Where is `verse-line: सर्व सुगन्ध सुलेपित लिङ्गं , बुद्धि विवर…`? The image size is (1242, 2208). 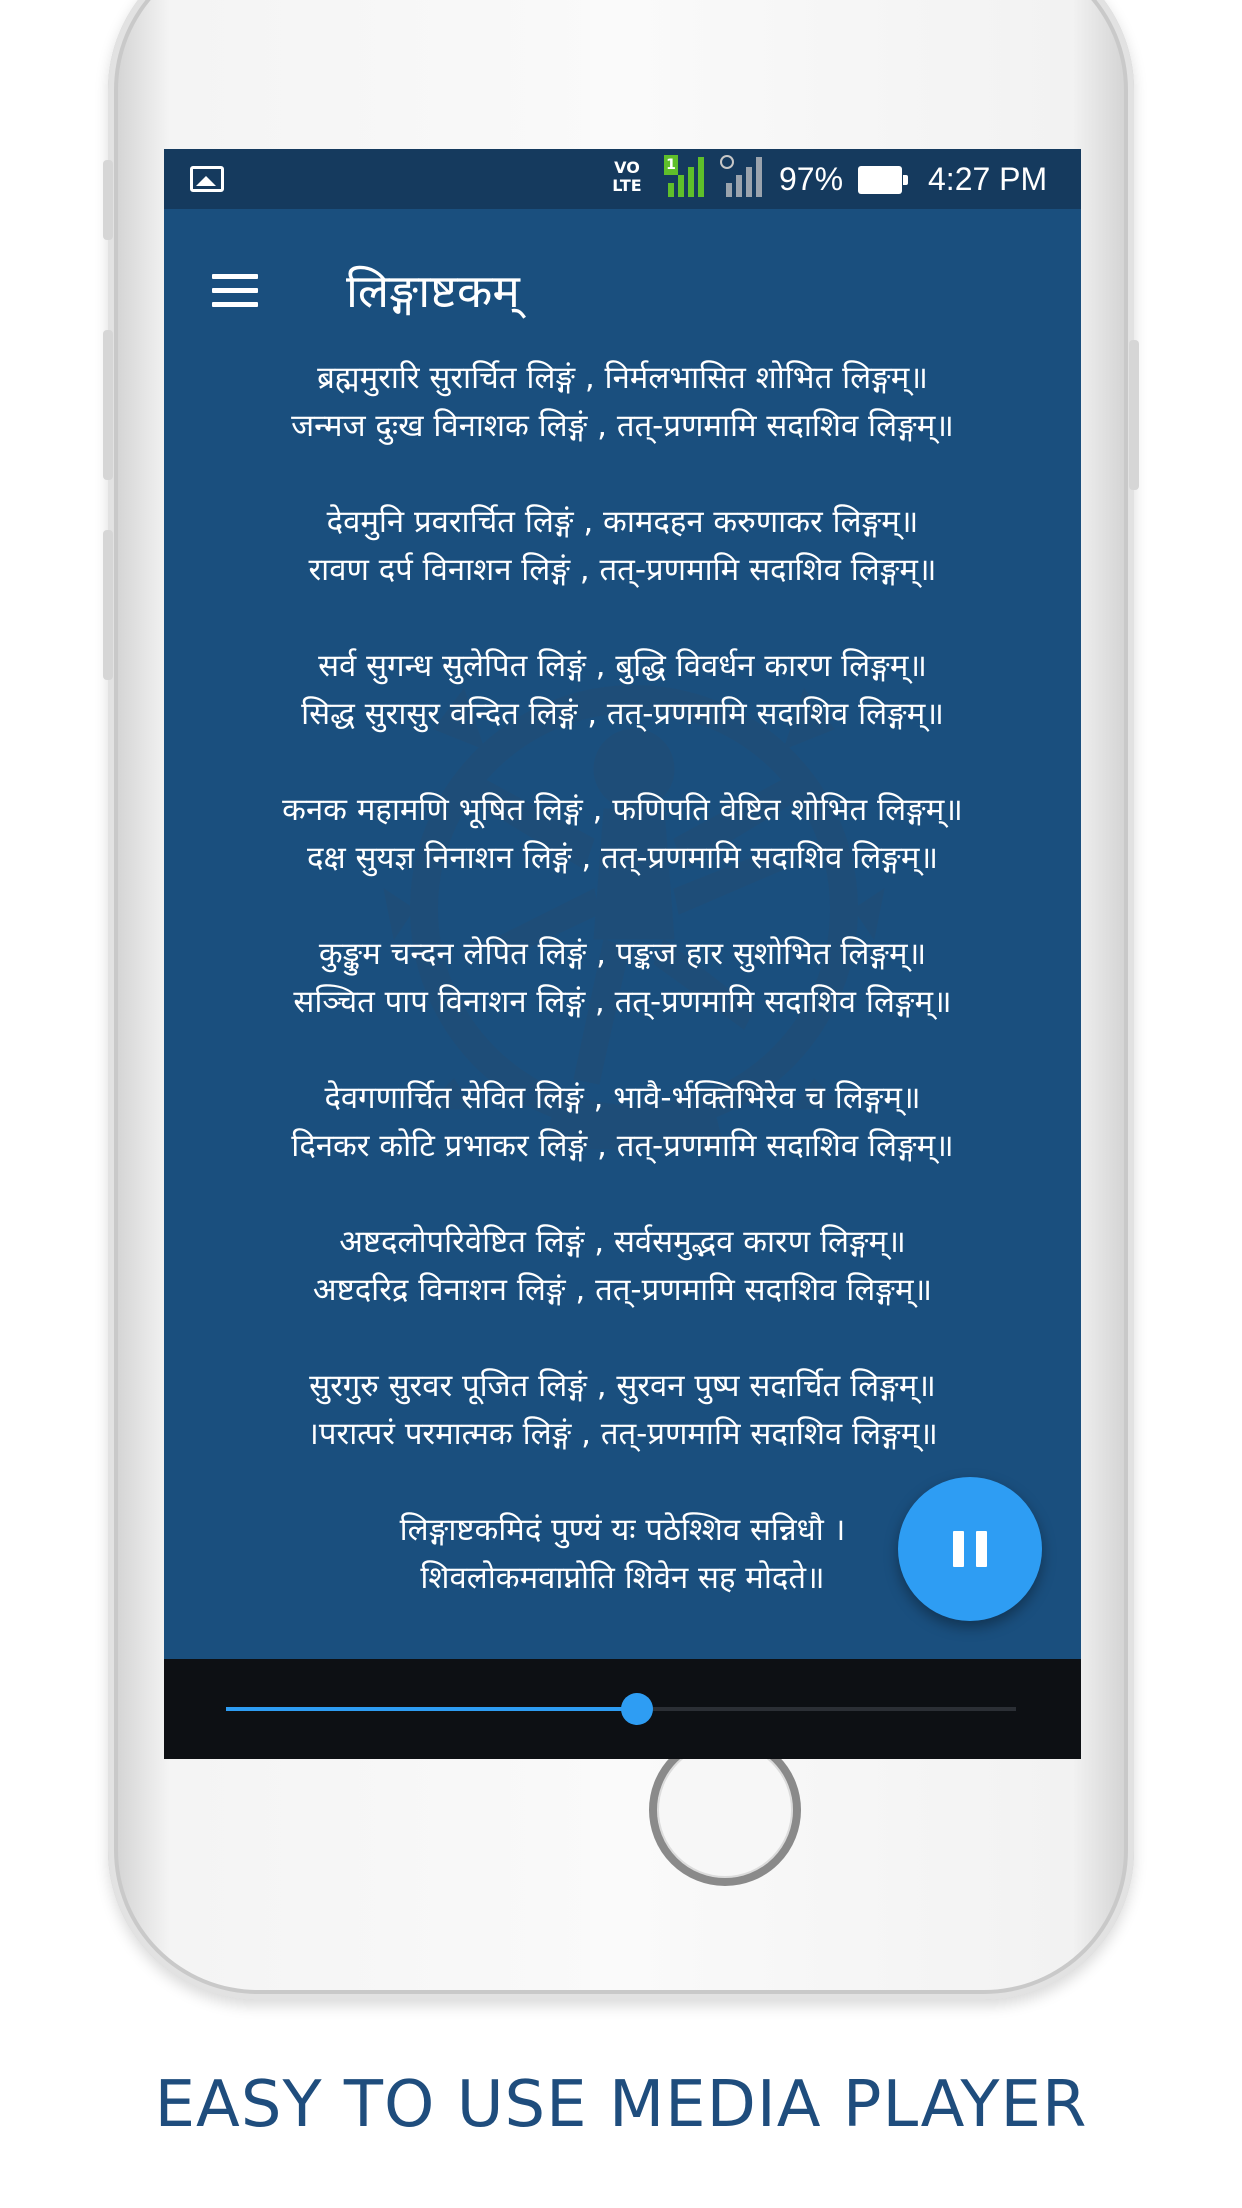
verse-line: सर्व सुगन्ध सुलेपित लिङ्गं , बुद्धि विवर… is located at coordinates (622, 666).